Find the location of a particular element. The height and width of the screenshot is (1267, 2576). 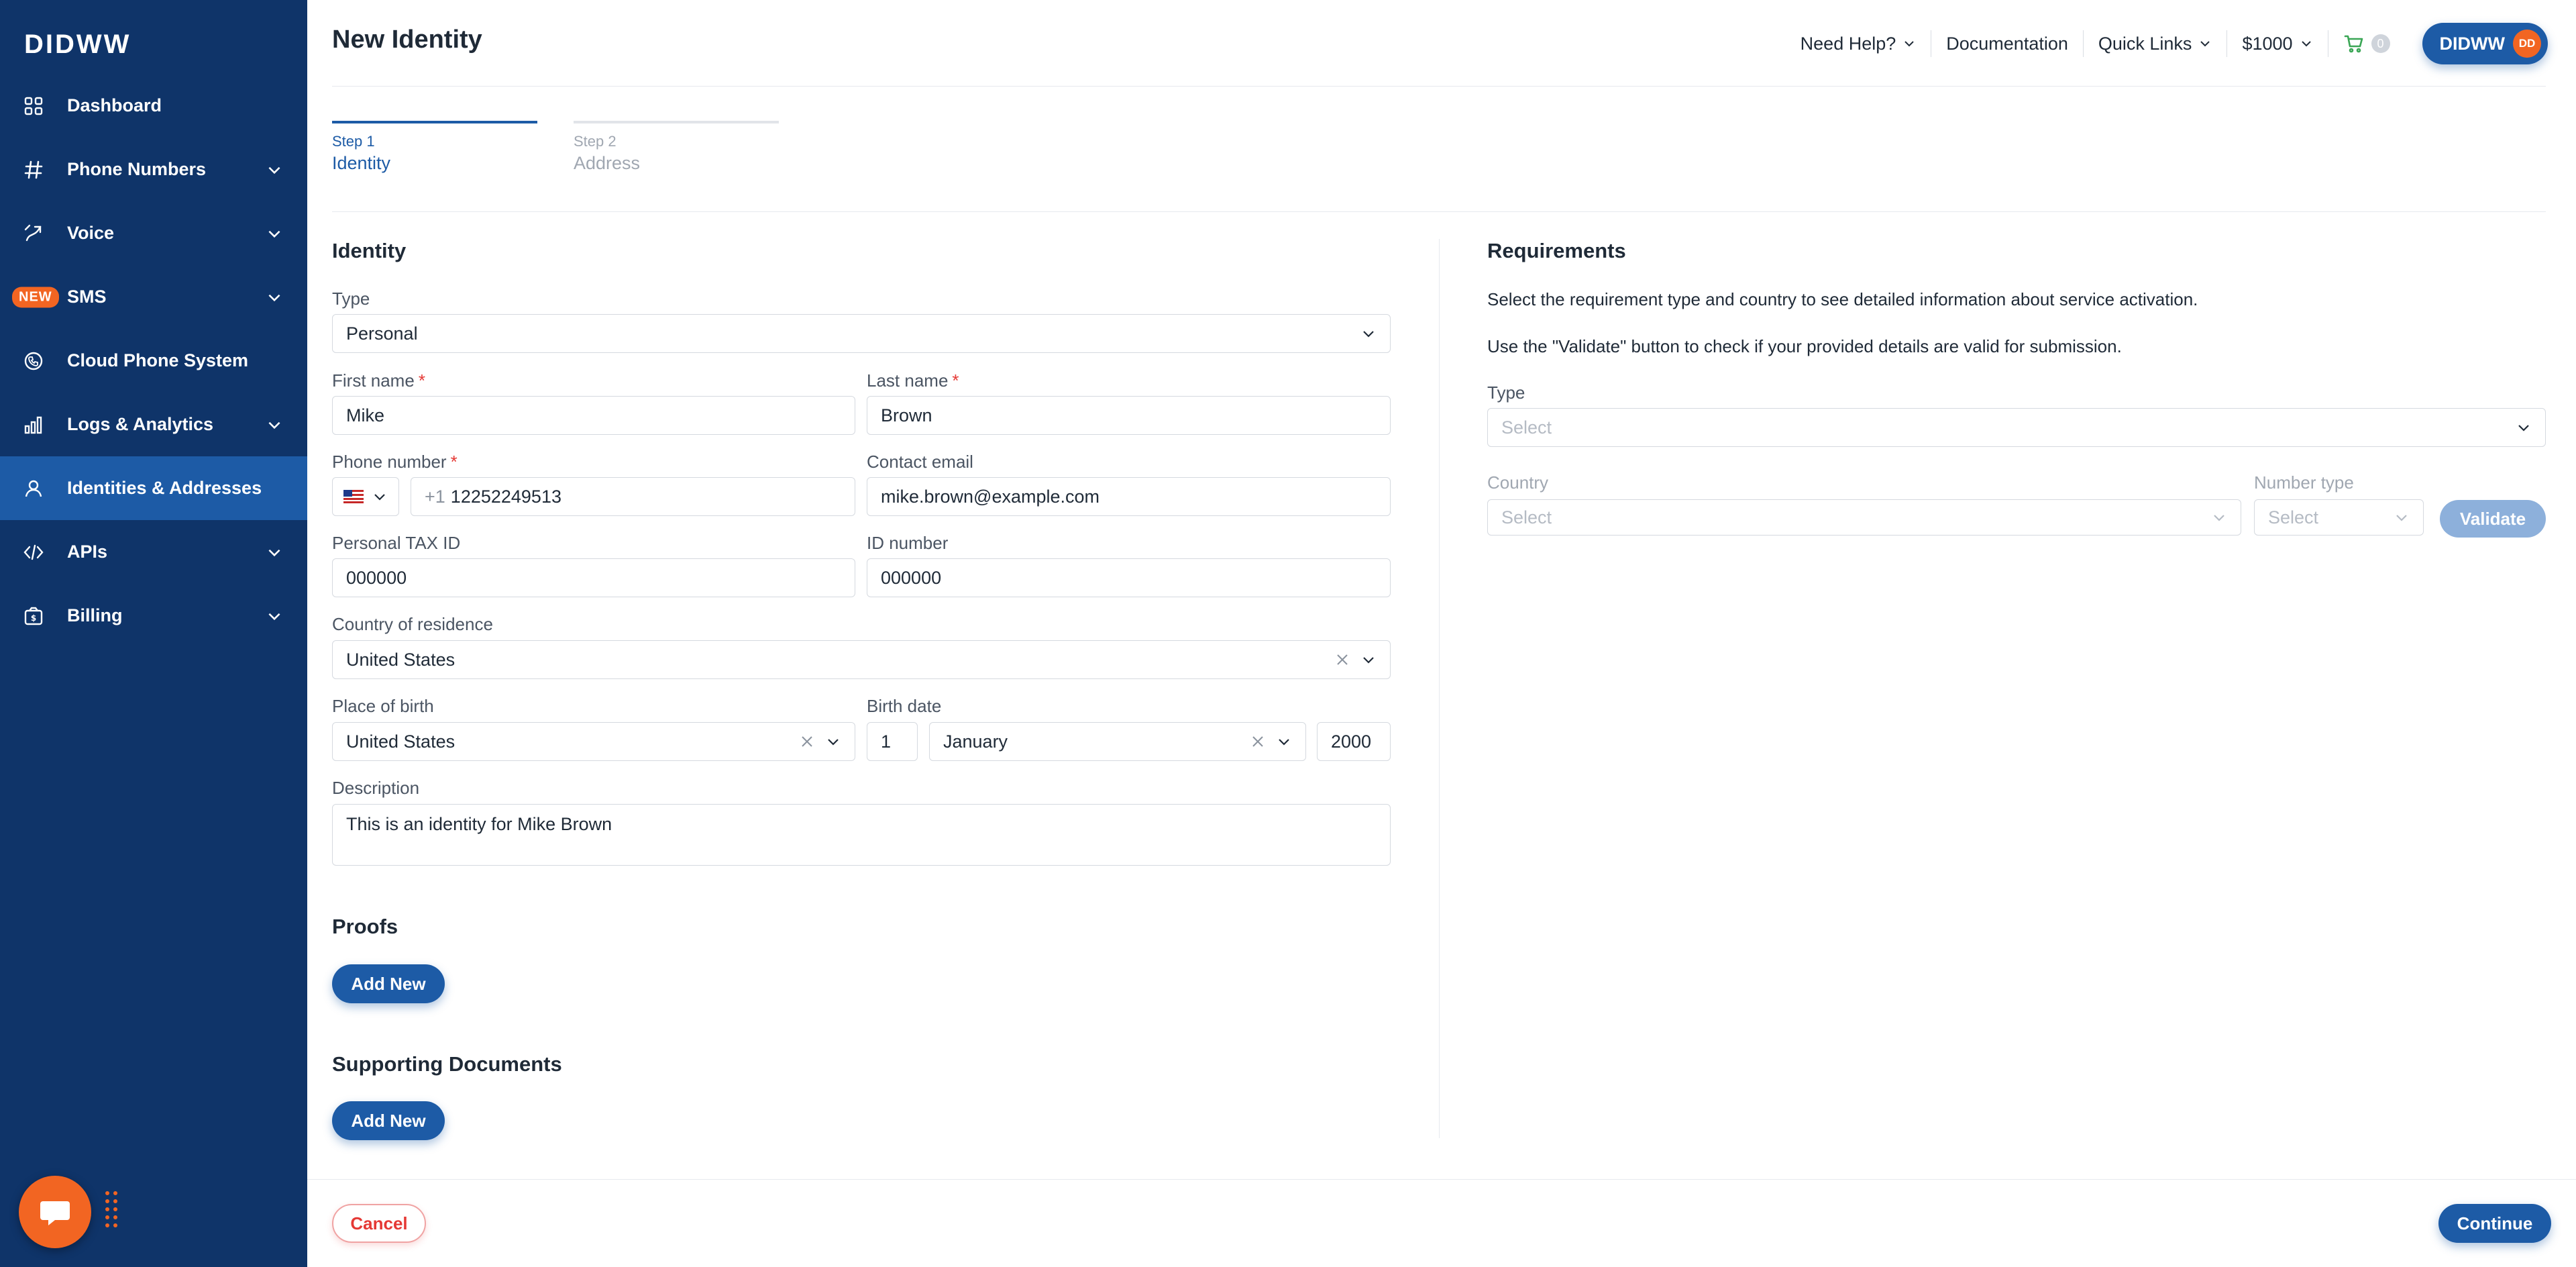

add-supporting-document-button: Add New is located at coordinates (388, 1120).